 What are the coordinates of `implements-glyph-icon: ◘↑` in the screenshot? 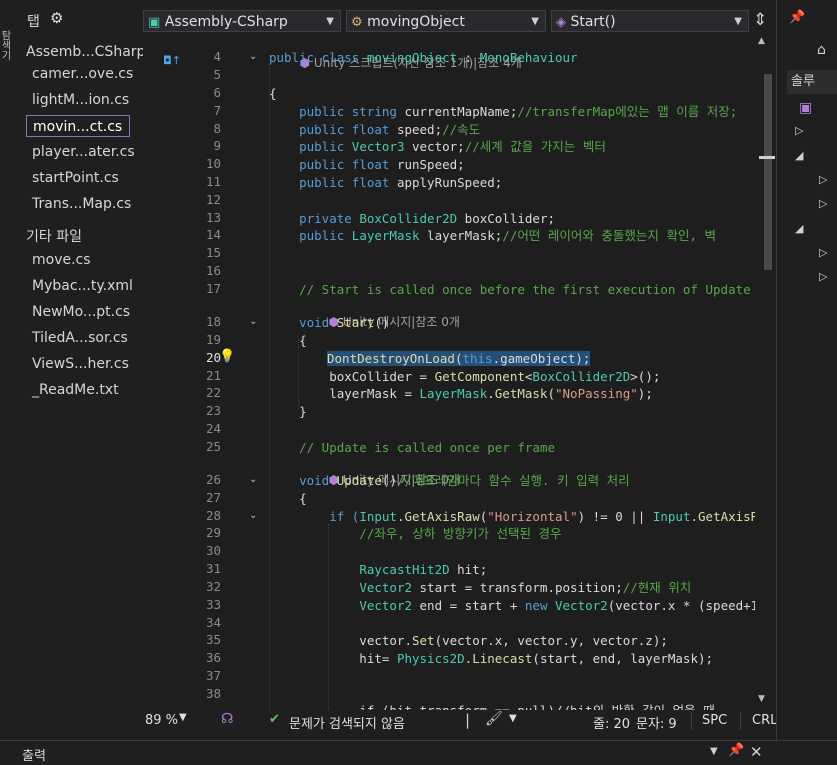 It's located at (172, 60).